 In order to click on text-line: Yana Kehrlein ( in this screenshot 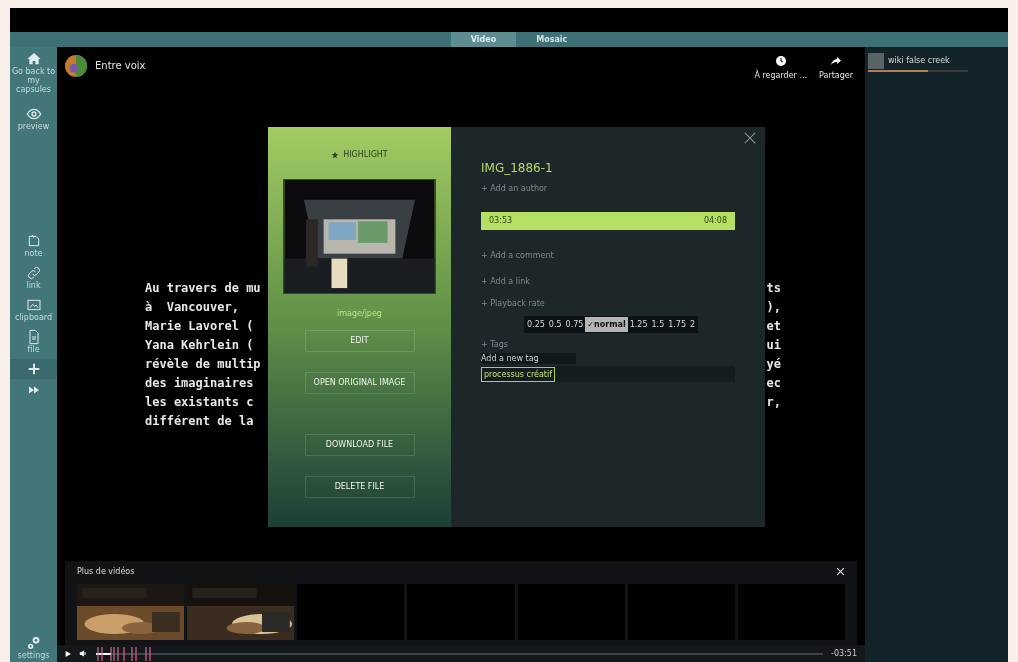, I will do `click(199, 345)`.